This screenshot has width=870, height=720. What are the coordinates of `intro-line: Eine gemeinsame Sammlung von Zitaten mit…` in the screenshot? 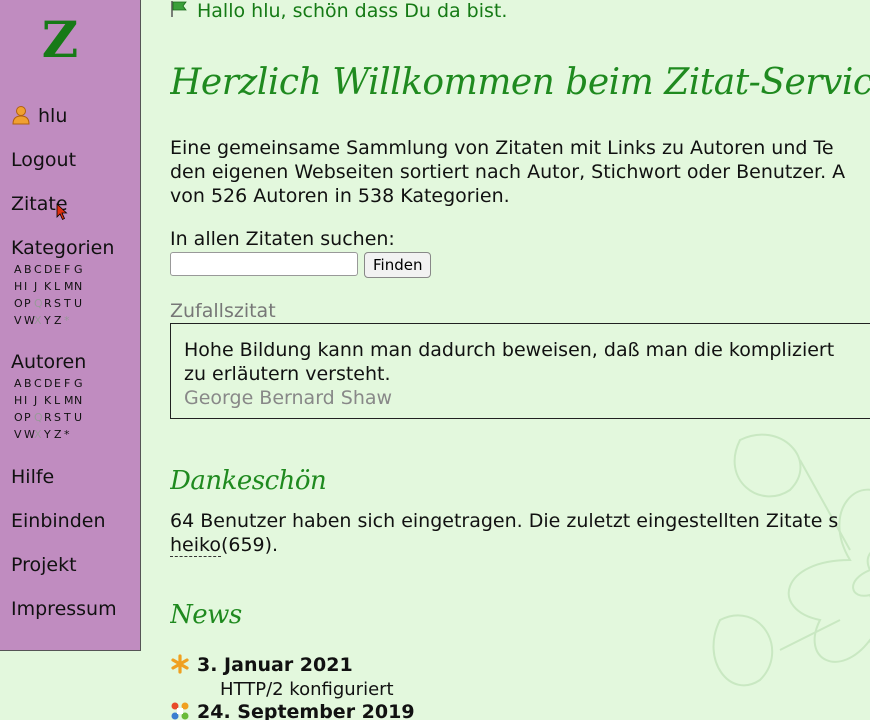 It's located at (502, 148).